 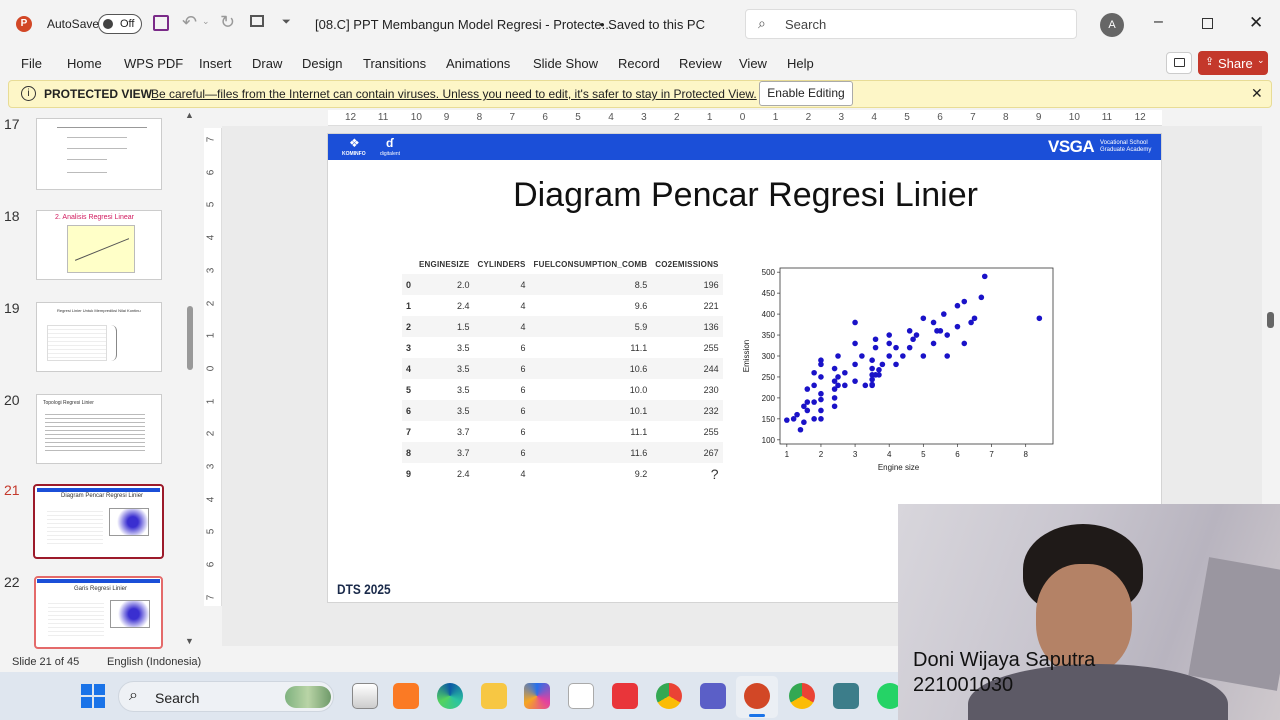 I want to click on wps-icon, so click(x=625, y=696).